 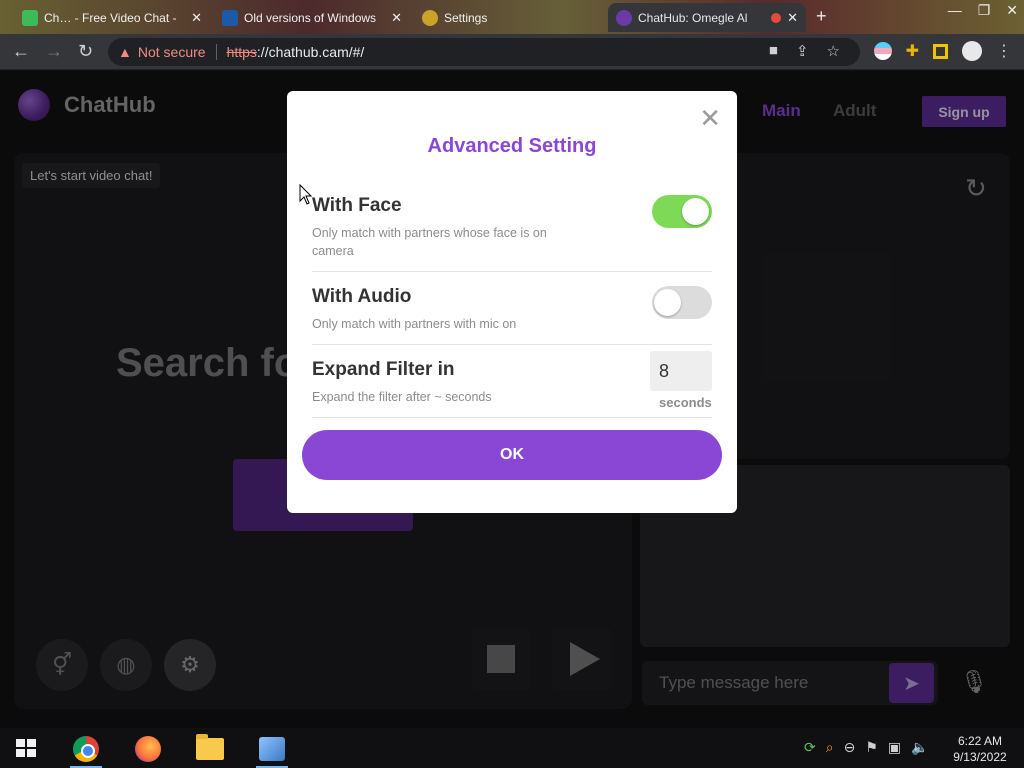 I want to click on minus-tray-icon: ⊖, so click(x=850, y=747).